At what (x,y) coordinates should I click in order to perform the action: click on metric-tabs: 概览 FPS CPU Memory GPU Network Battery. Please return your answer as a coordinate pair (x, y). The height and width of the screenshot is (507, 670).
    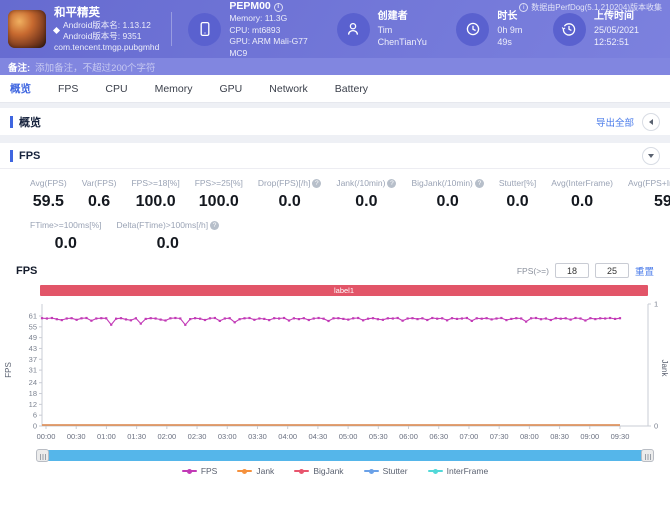
    Looking at the image, I should click on (335, 89).